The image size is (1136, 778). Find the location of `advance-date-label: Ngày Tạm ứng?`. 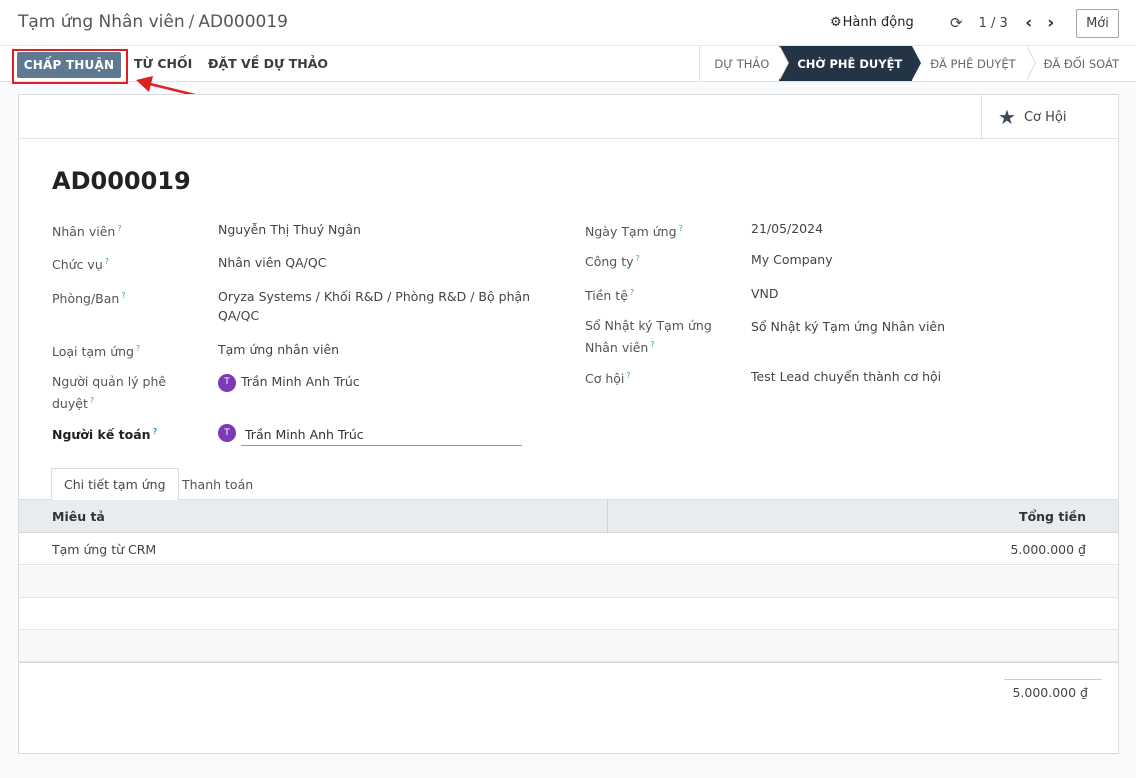

advance-date-label: Ngày Tạm ứng? is located at coordinates (634, 232).